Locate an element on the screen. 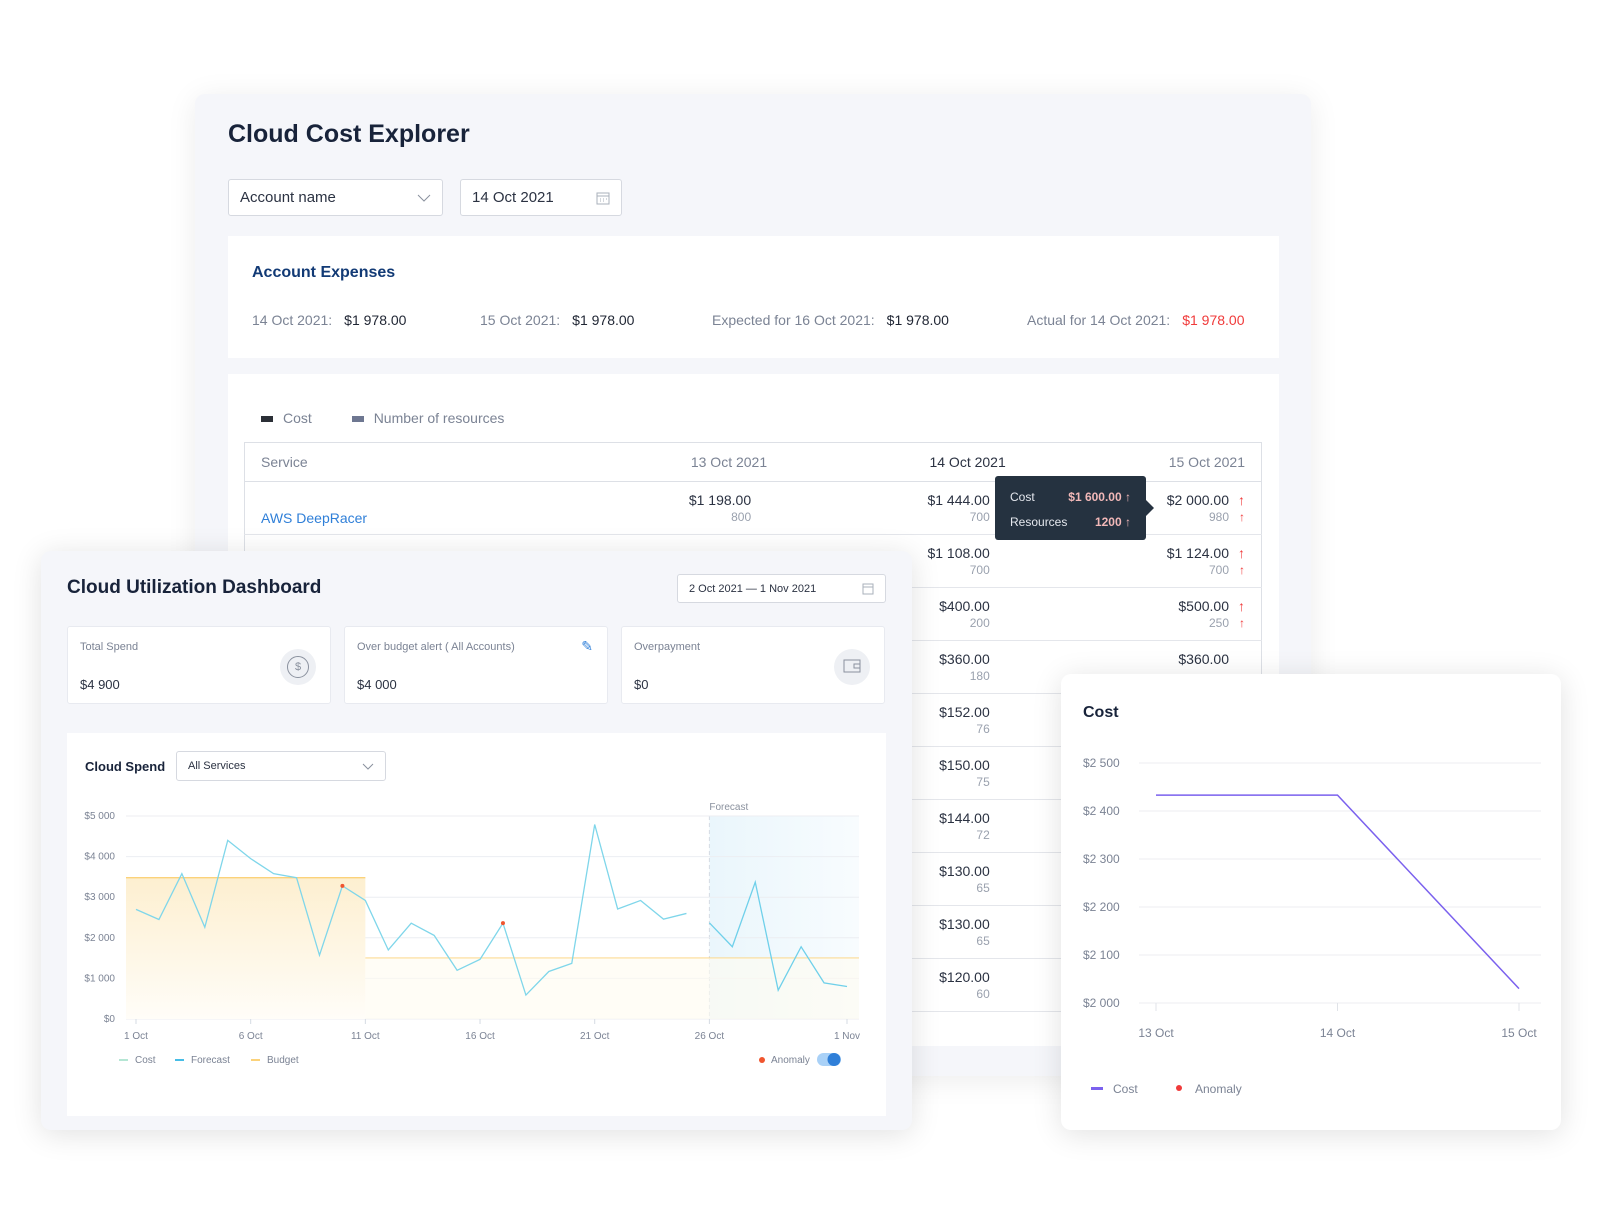 Image resolution: width=1600 pixels, height=1224 pixels. wallet-icon is located at coordinates (852, 667).